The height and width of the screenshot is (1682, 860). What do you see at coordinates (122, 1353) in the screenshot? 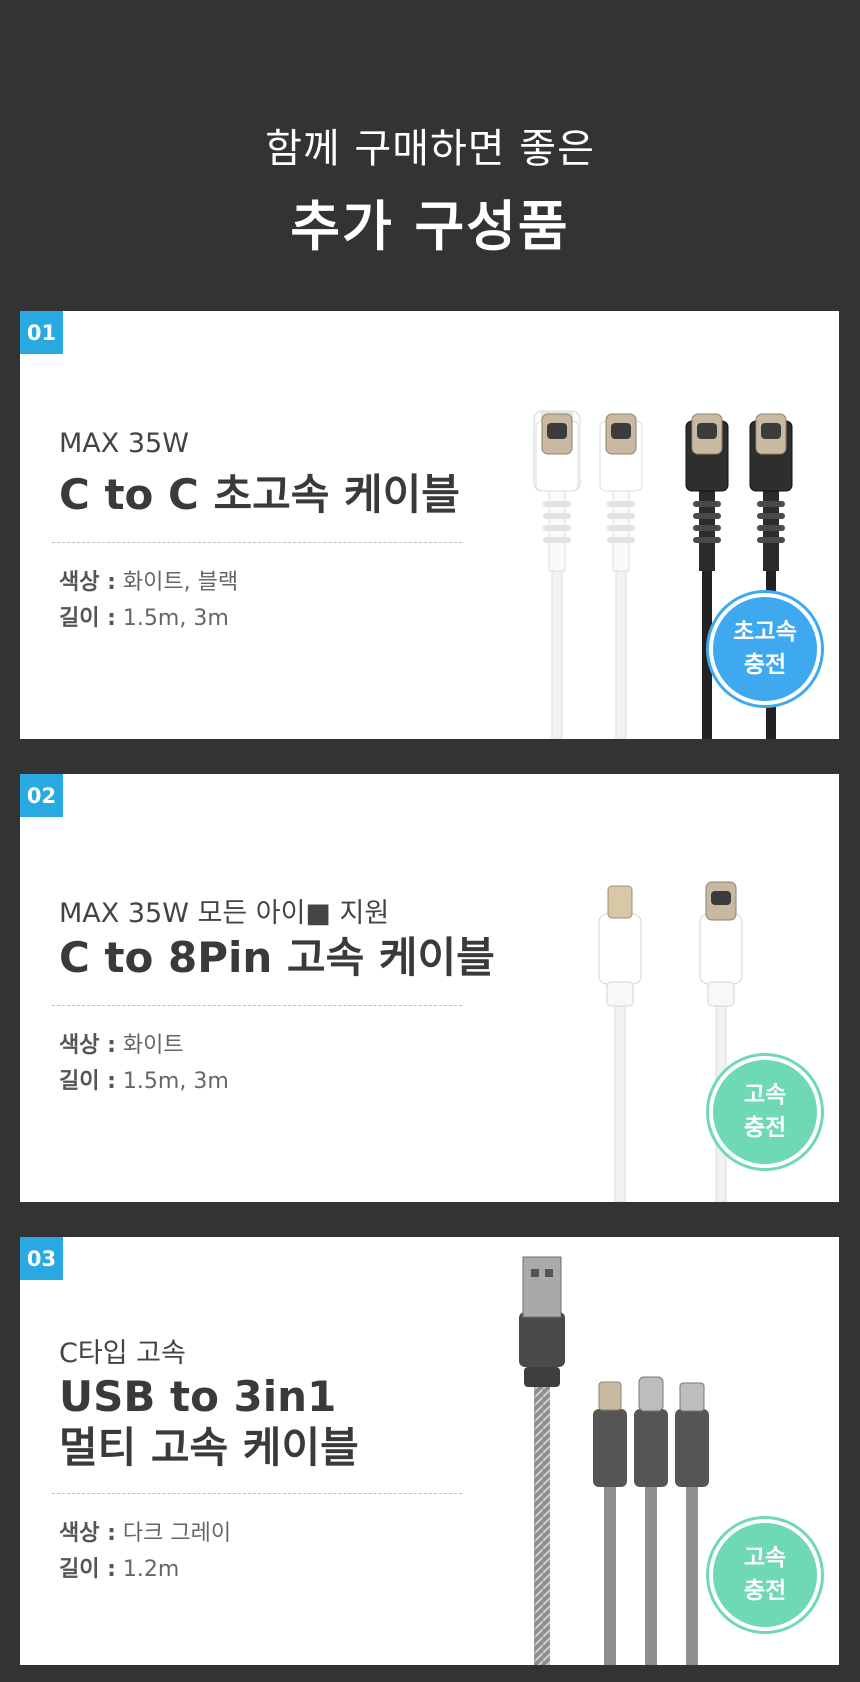
I see `product-tag: C타입 고속` at bounding box center [122, 1353].